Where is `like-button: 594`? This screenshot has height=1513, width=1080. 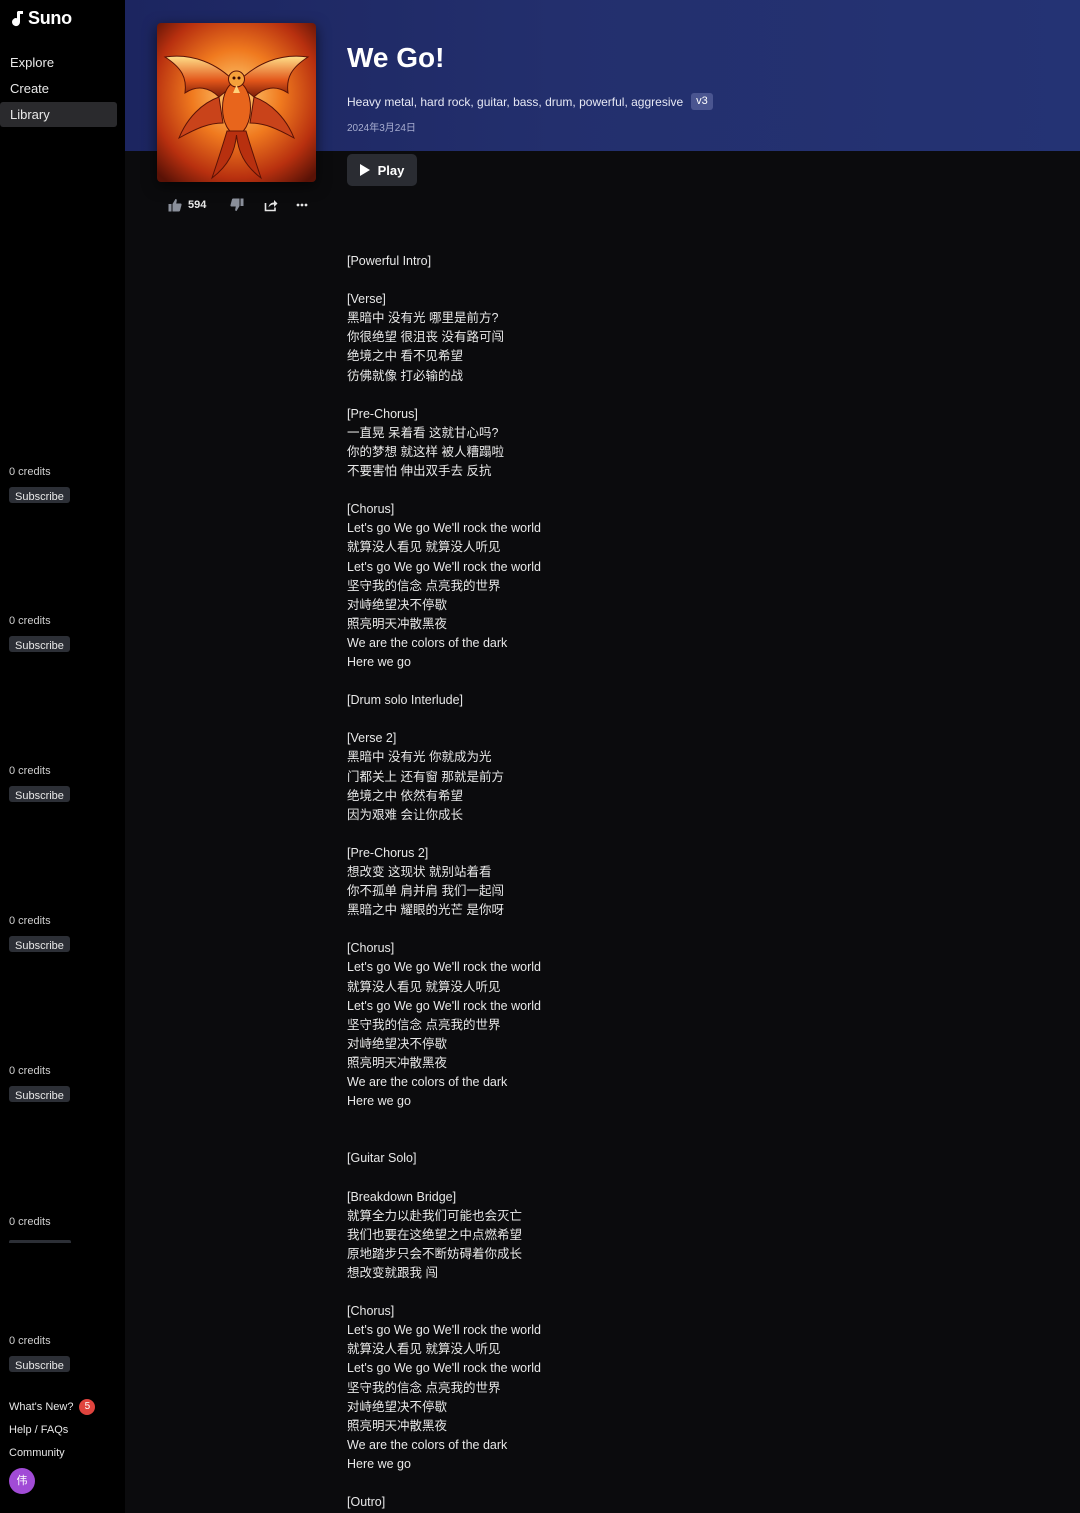
like-button: 594 is located at coordinates (199, 205).